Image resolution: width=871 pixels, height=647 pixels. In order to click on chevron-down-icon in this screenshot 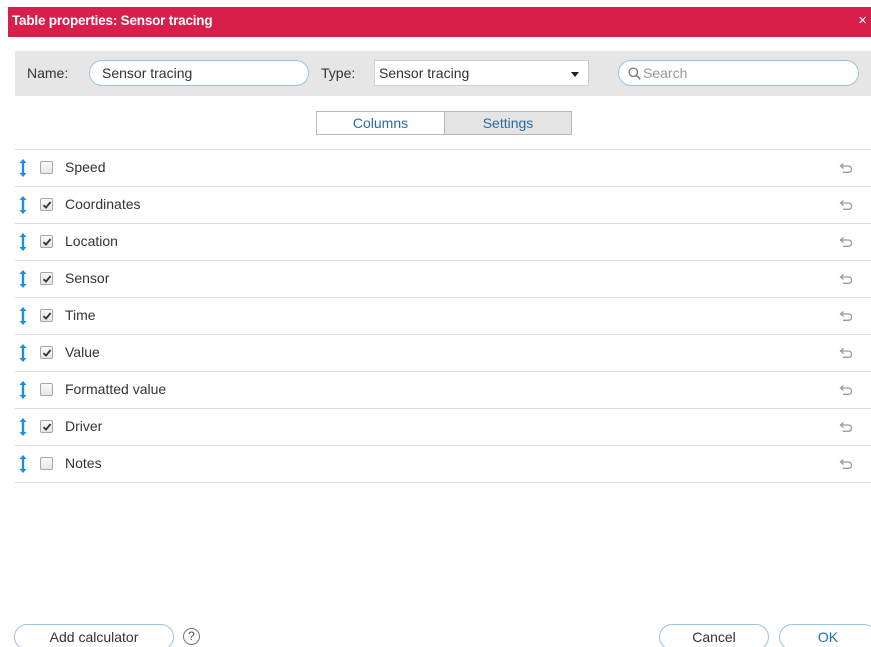, I will do `click(575, 74)`.